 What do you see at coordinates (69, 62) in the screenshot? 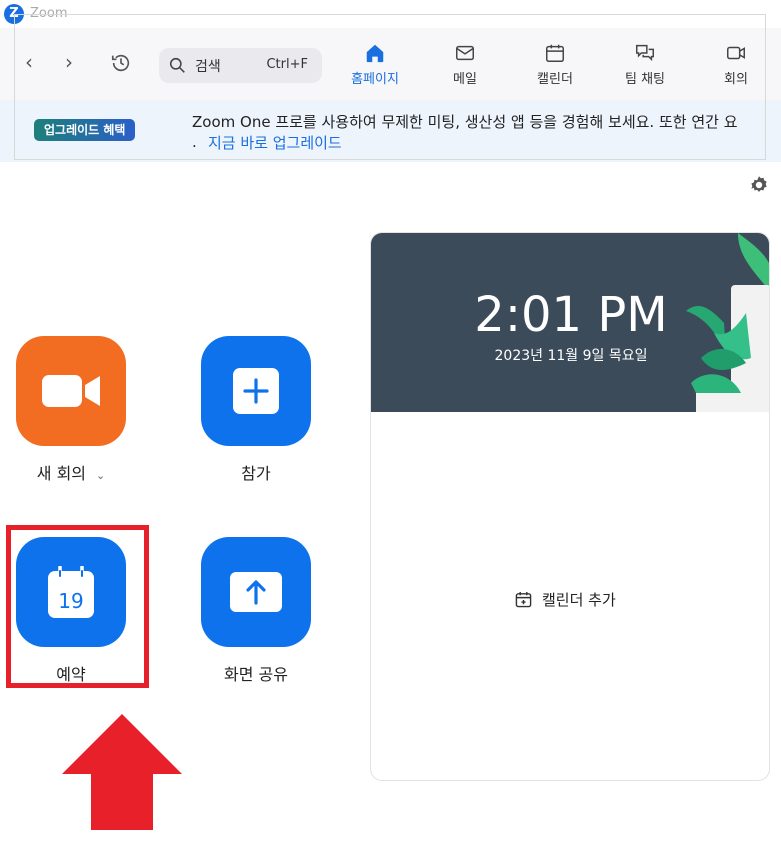
I see `forward-button: ›` at bounding box center [69, 62].